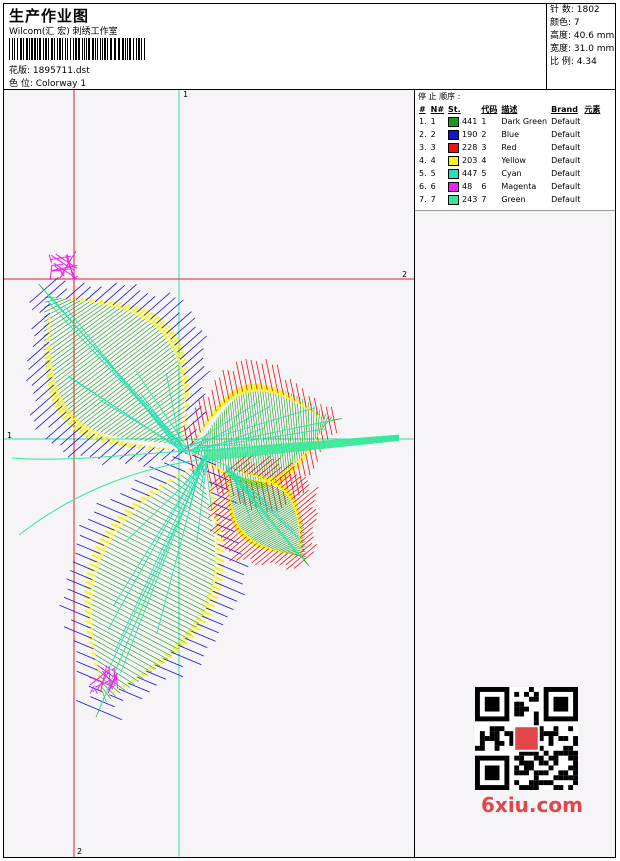 The height and width of the screenshot is (861, 620). What do you see at coordinates (532, 805) in the screenshot?
I see `watermark: 6xiu.com` at bounding box center [532, 805].